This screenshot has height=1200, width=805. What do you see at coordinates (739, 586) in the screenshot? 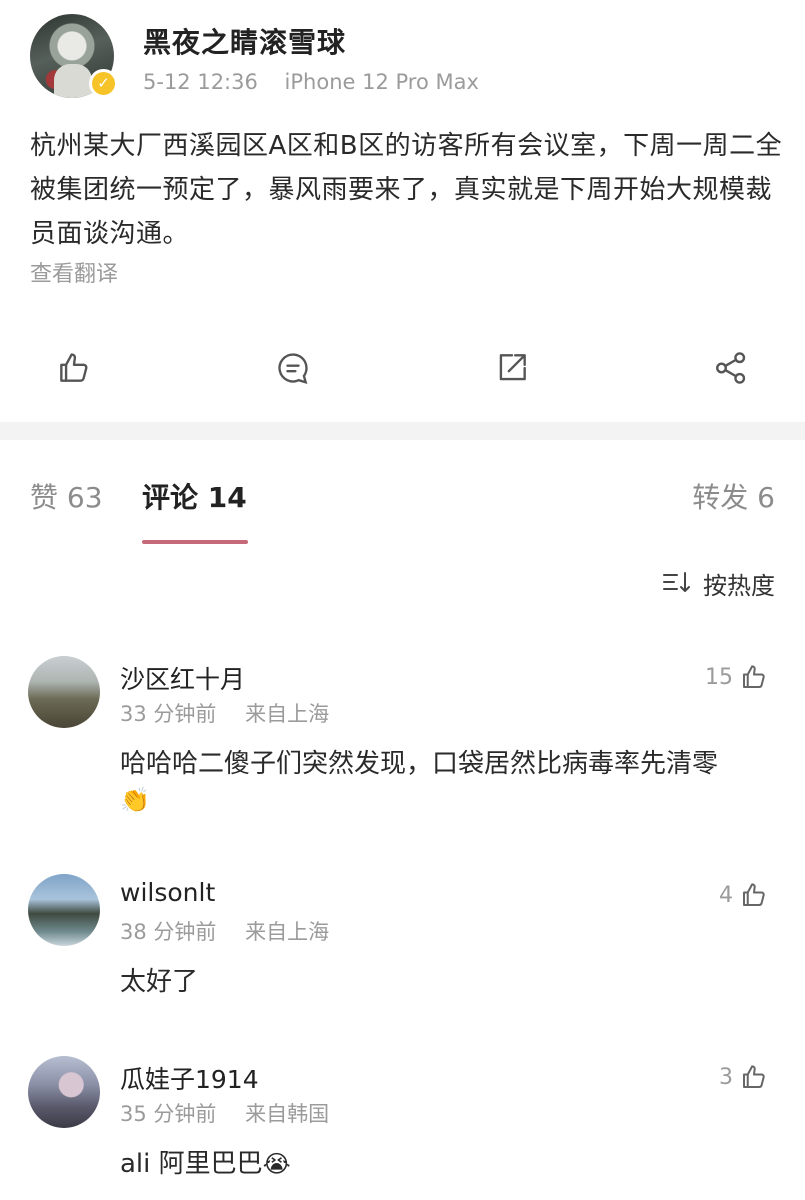
I see `sort-label: 按热度` at bounding box center [739, 586].